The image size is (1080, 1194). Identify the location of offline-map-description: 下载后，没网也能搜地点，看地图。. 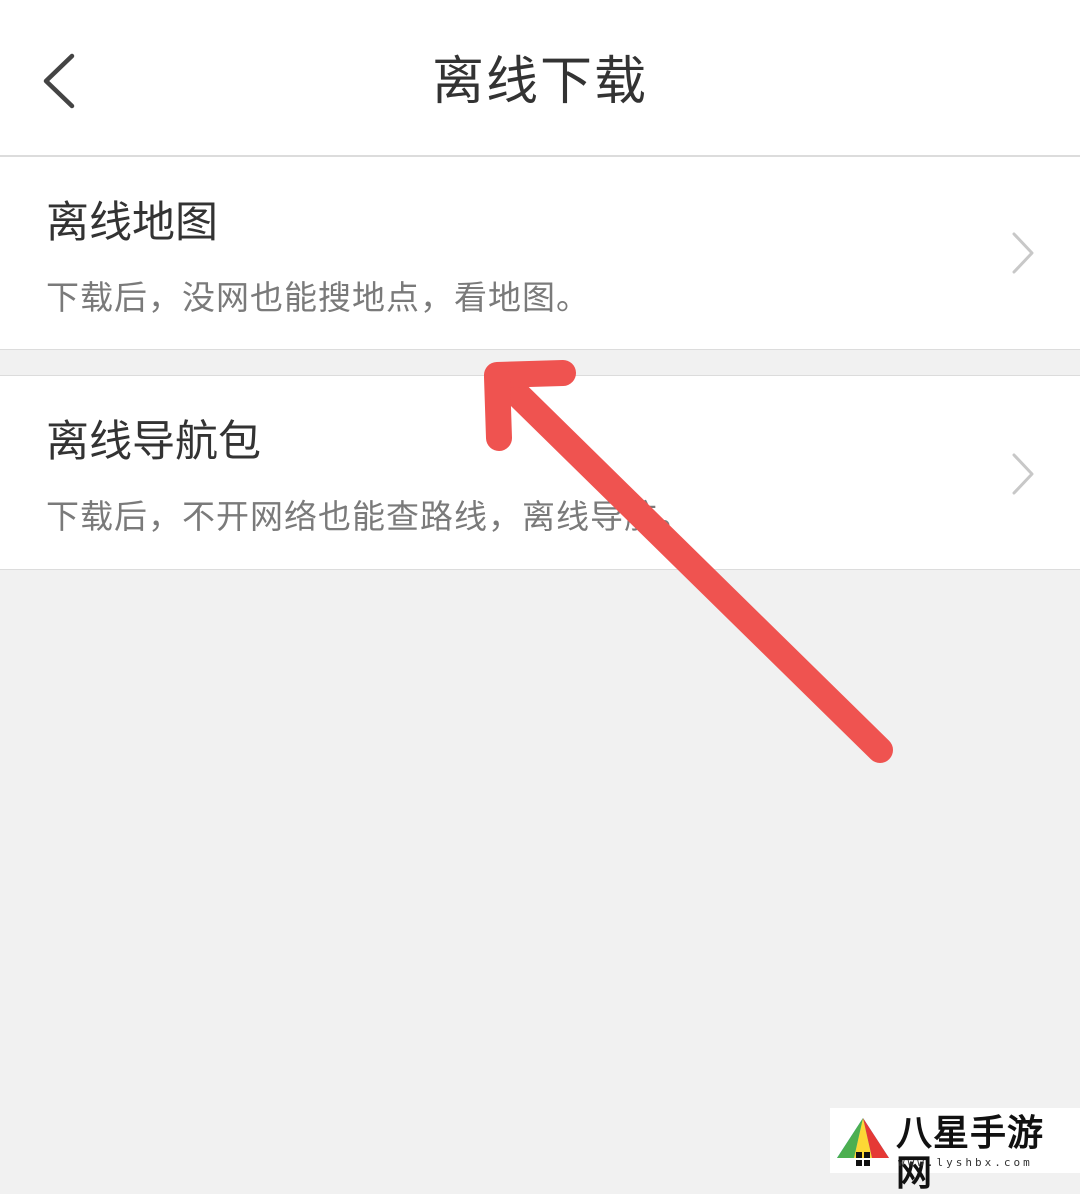
(318, 297).